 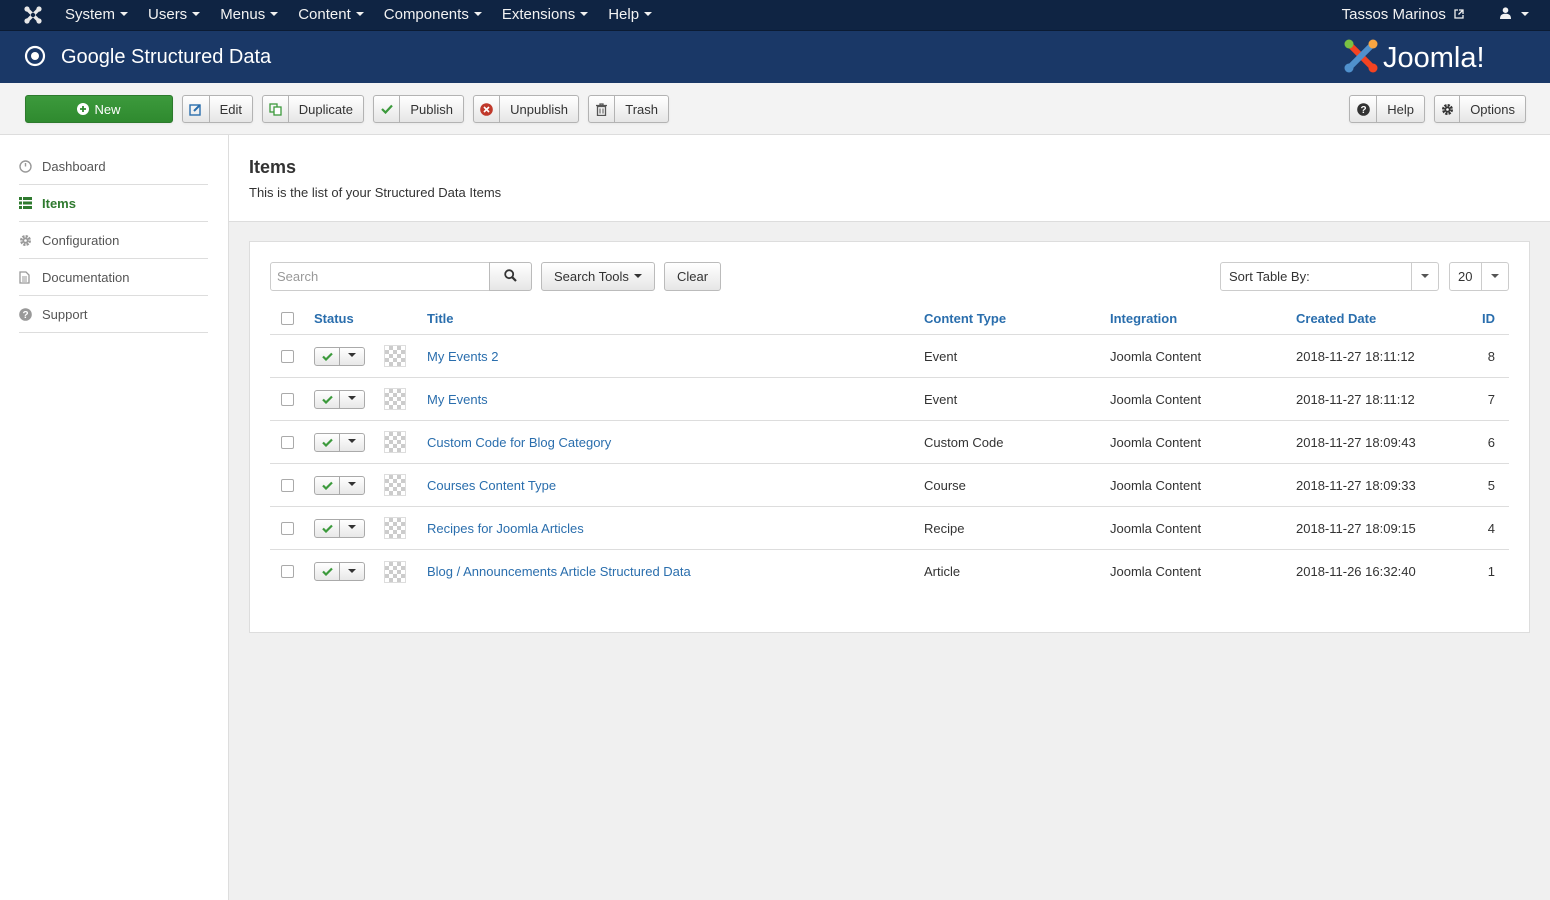 I want to click on item-title-link: Courses Content Type, so click(x=491, y=485).